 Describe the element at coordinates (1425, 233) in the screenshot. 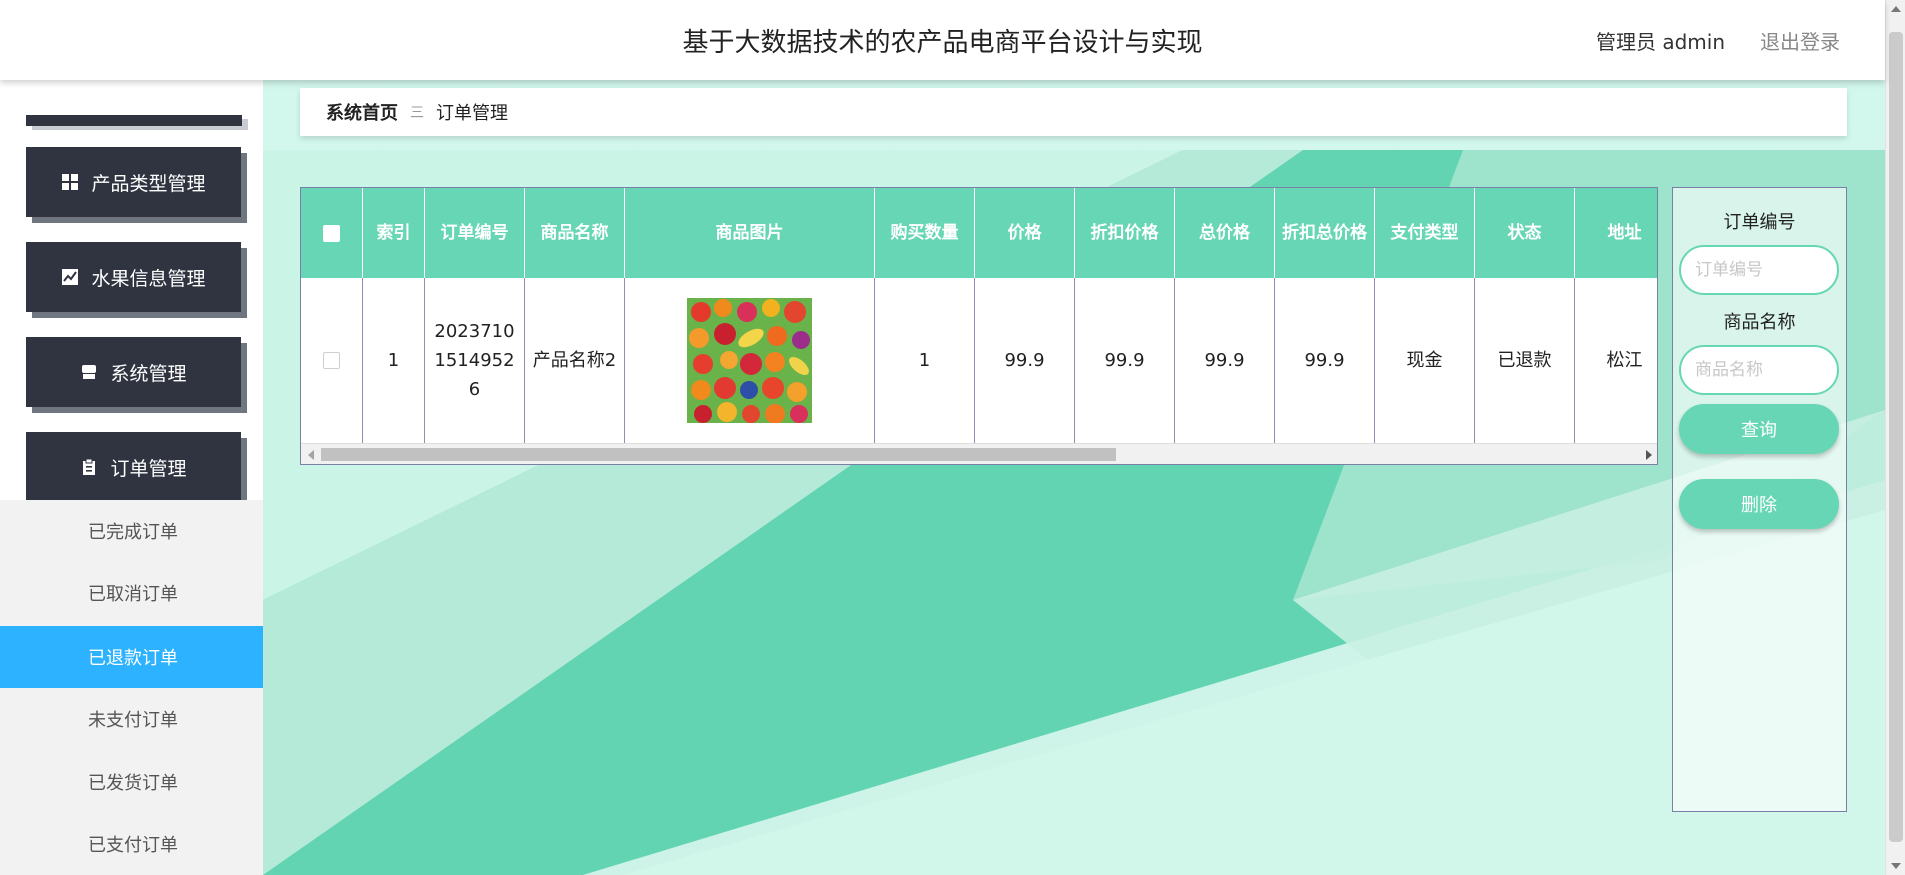

I see `column-header: 支付类型` at that location.